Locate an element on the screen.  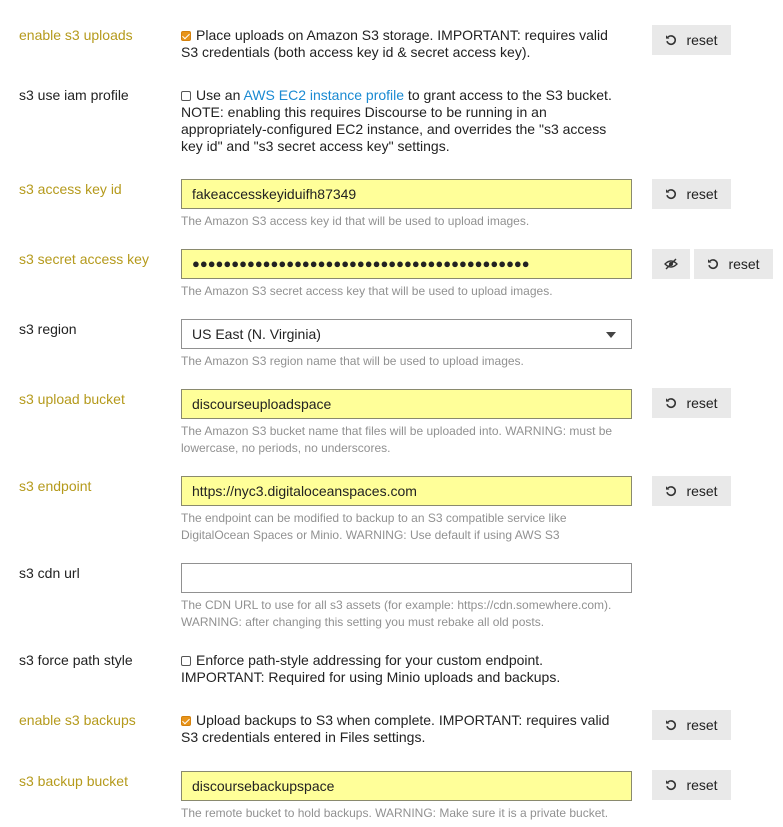
s3-backup-bucket-input: discoursebackupspace is located at coordinates (406, 786).